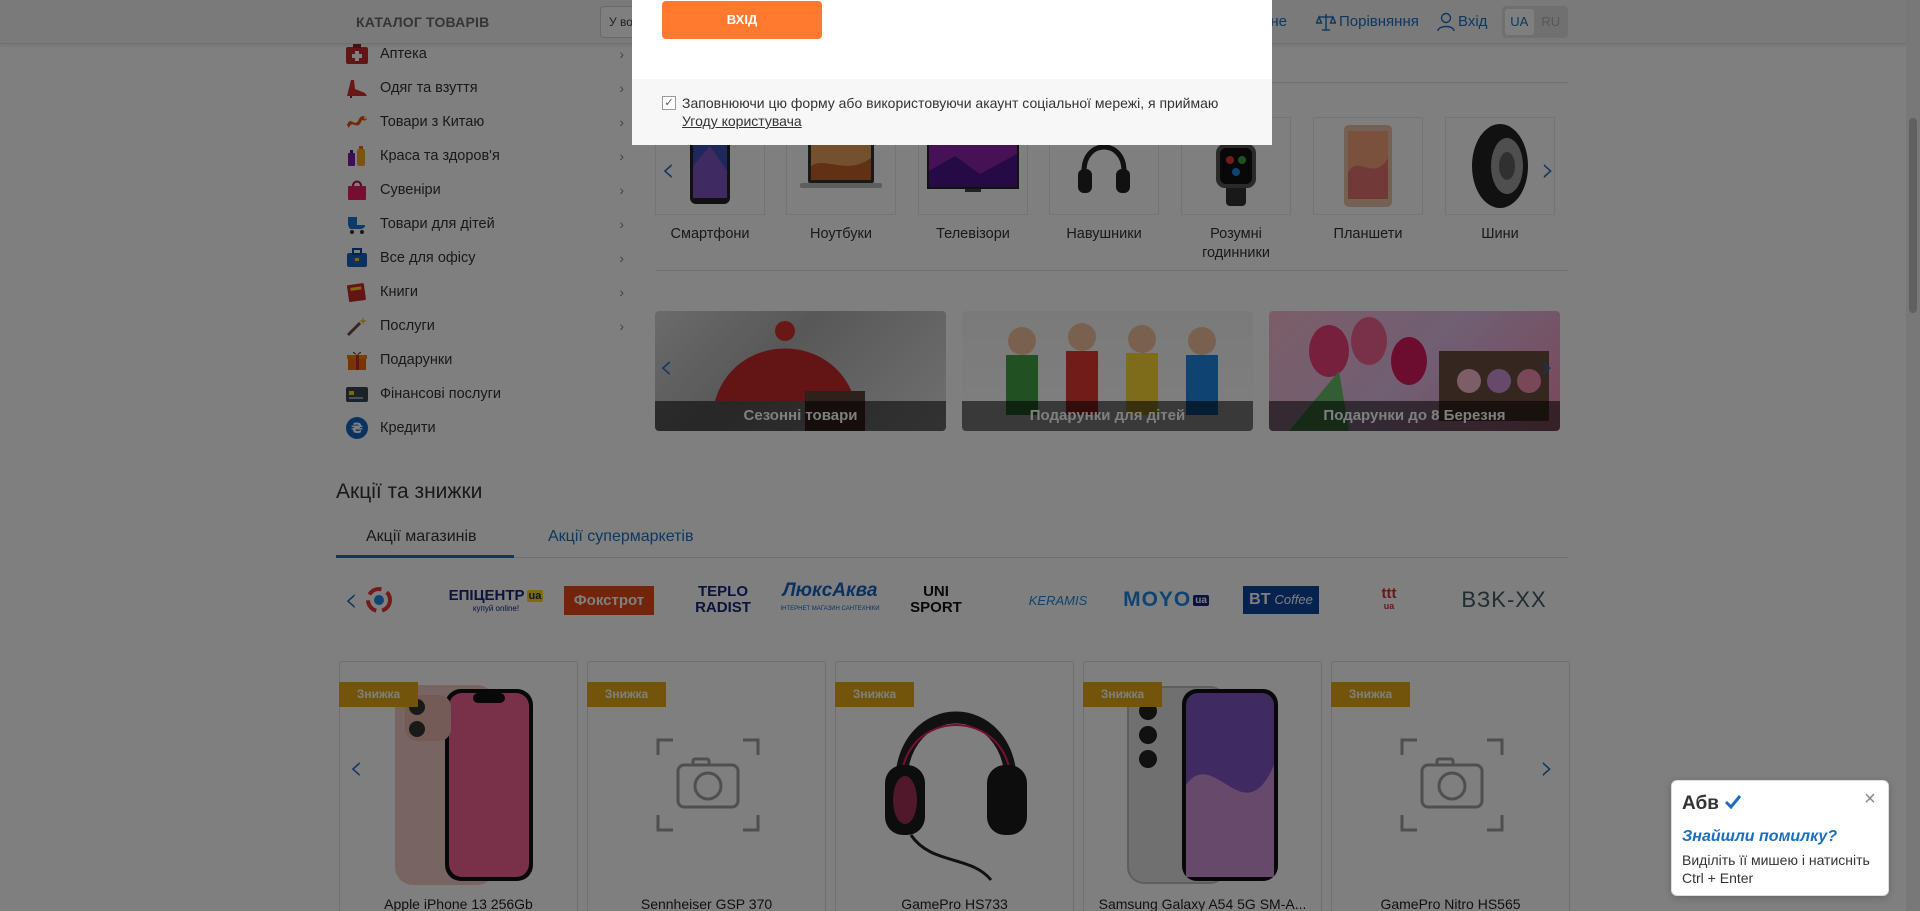 The height and width of the screenshot is (911, 1920). What do you see at coordinates (1870, 799) in the screenshot?
I see `close-icon: ×` at bounding box center [1870, 799].